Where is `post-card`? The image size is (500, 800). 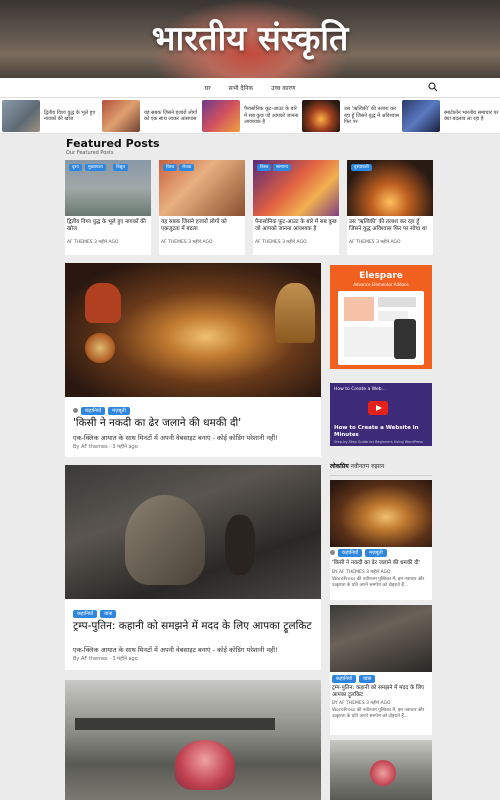
post-card is located at coordinates (193, 740).